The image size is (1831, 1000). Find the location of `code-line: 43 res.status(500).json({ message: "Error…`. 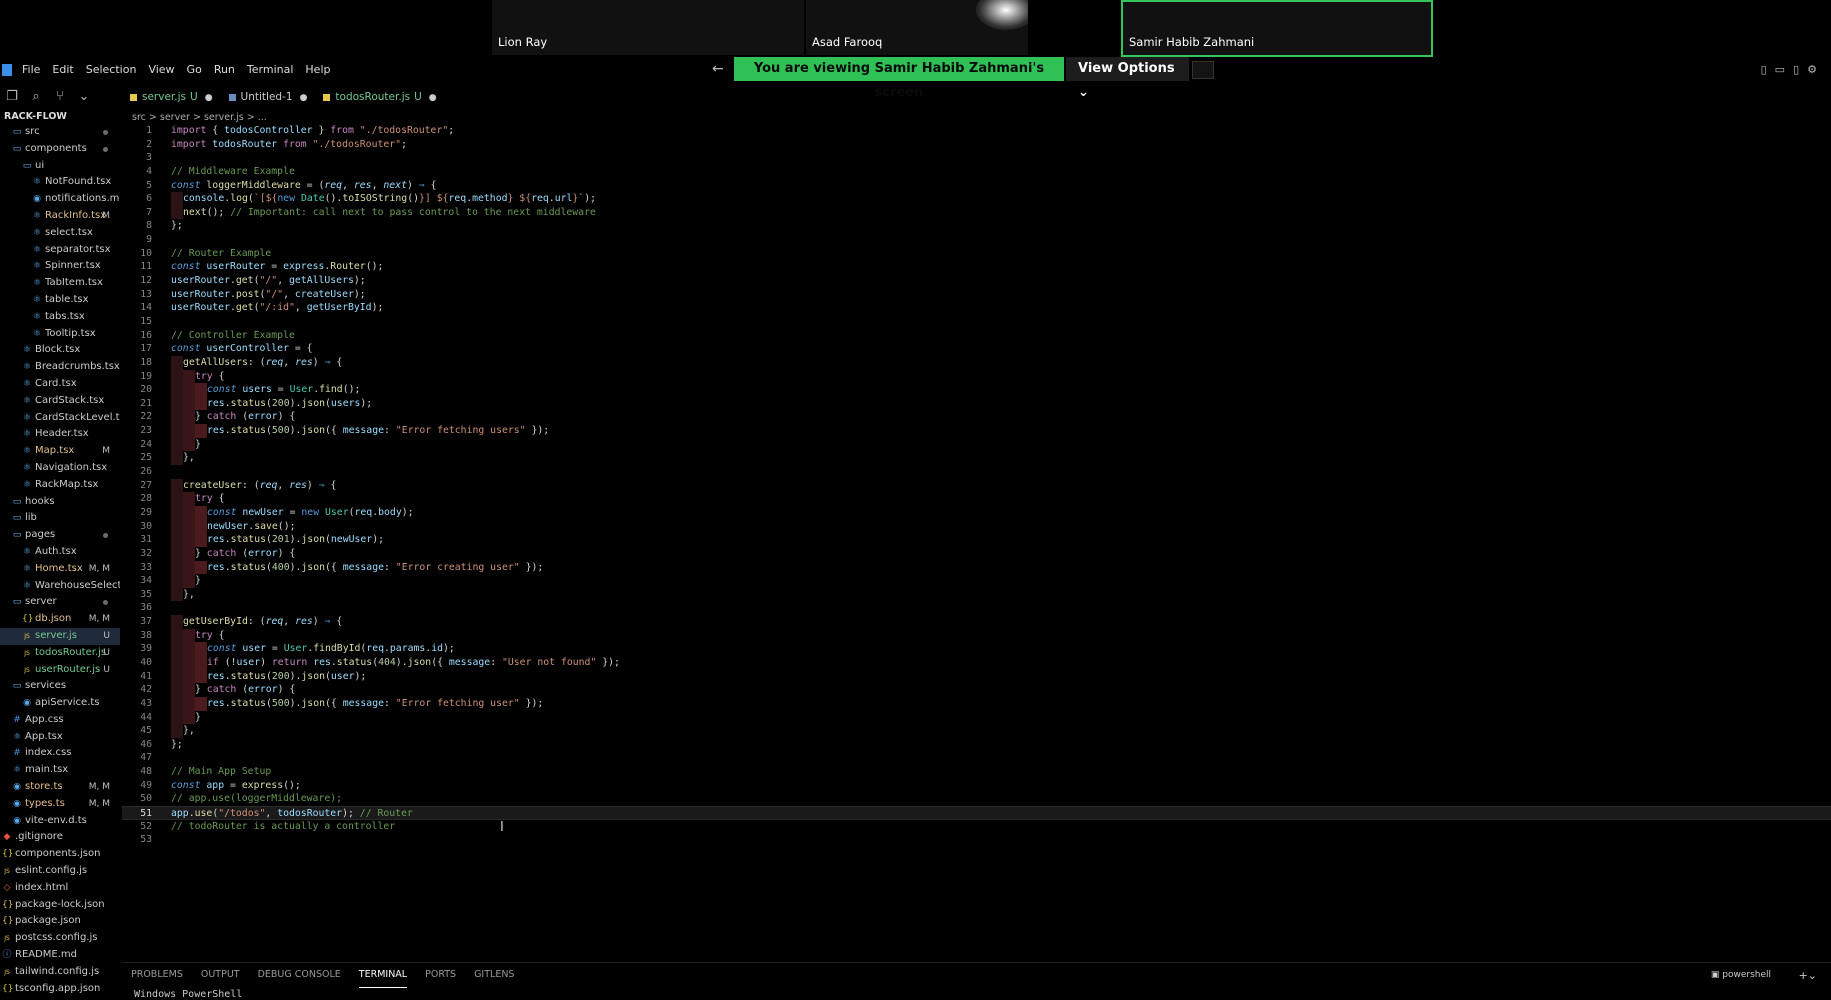

code-line: 43 res.status(500).json({ message: "Error… is located at coordinates (976, 703).